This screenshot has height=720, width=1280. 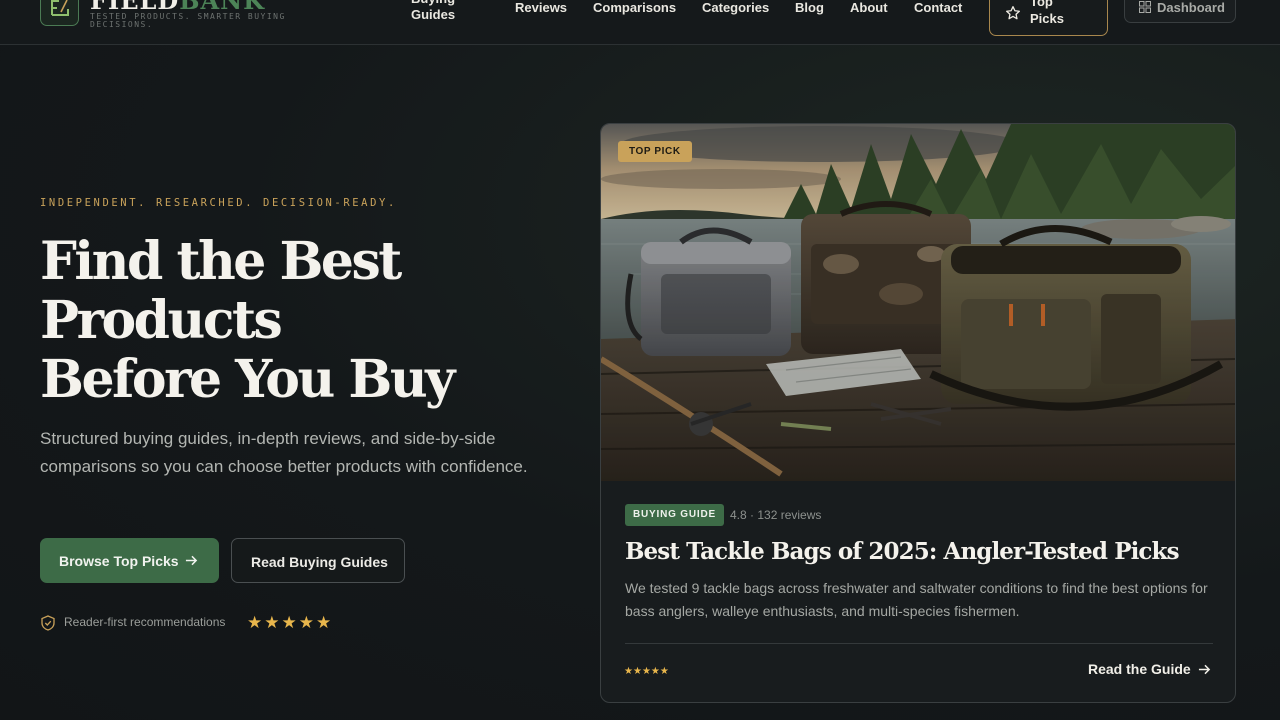 What do you see at coordinates (809, 7) in the screenshot?
I see `nav-blog: Blog` at bounding box center [809, 7].